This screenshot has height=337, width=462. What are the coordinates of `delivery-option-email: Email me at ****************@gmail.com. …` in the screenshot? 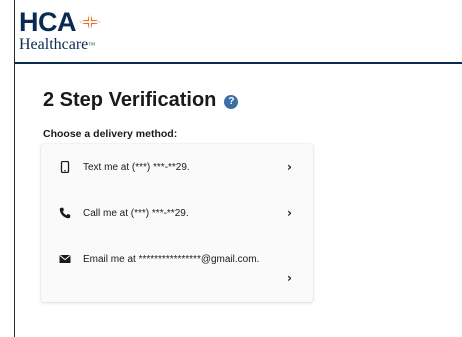 It's located at (177, 269).